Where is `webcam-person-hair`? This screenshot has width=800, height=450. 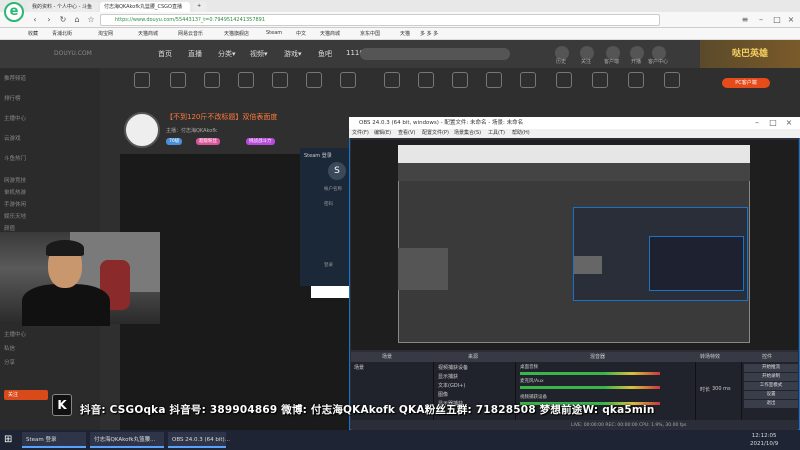 webcam-person-hair is located at coordinates (65, 248).